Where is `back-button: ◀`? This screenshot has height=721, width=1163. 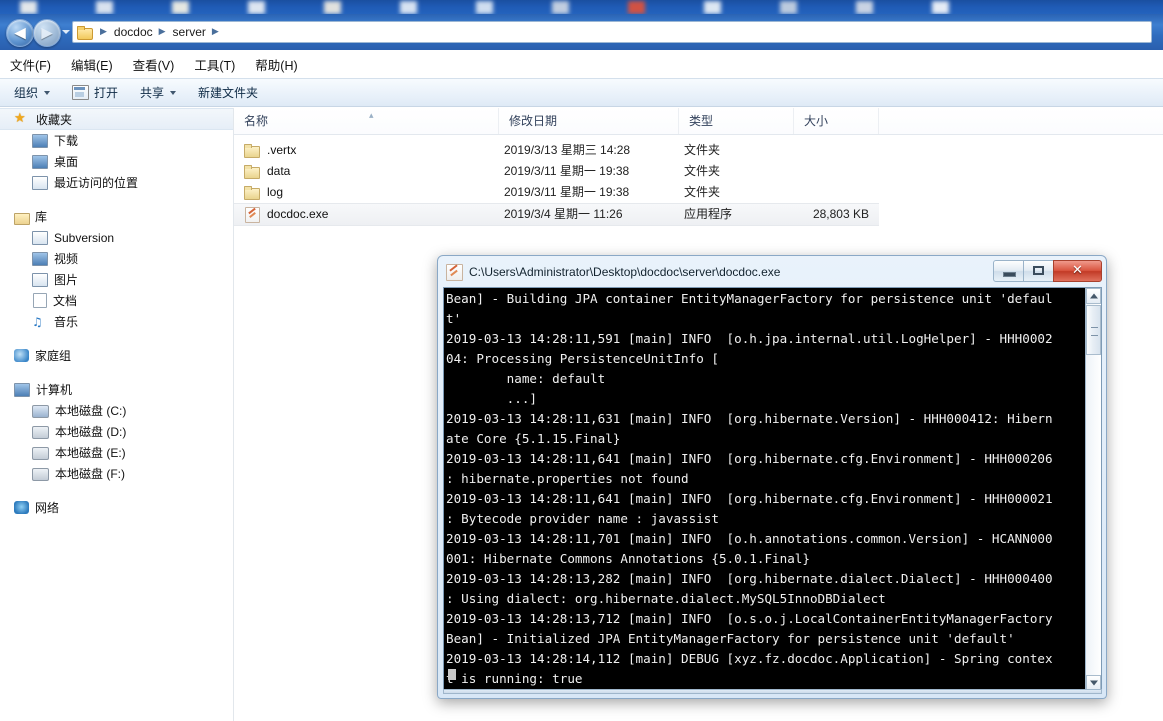 back-button: ◀ is located at coordinates (20, 33).